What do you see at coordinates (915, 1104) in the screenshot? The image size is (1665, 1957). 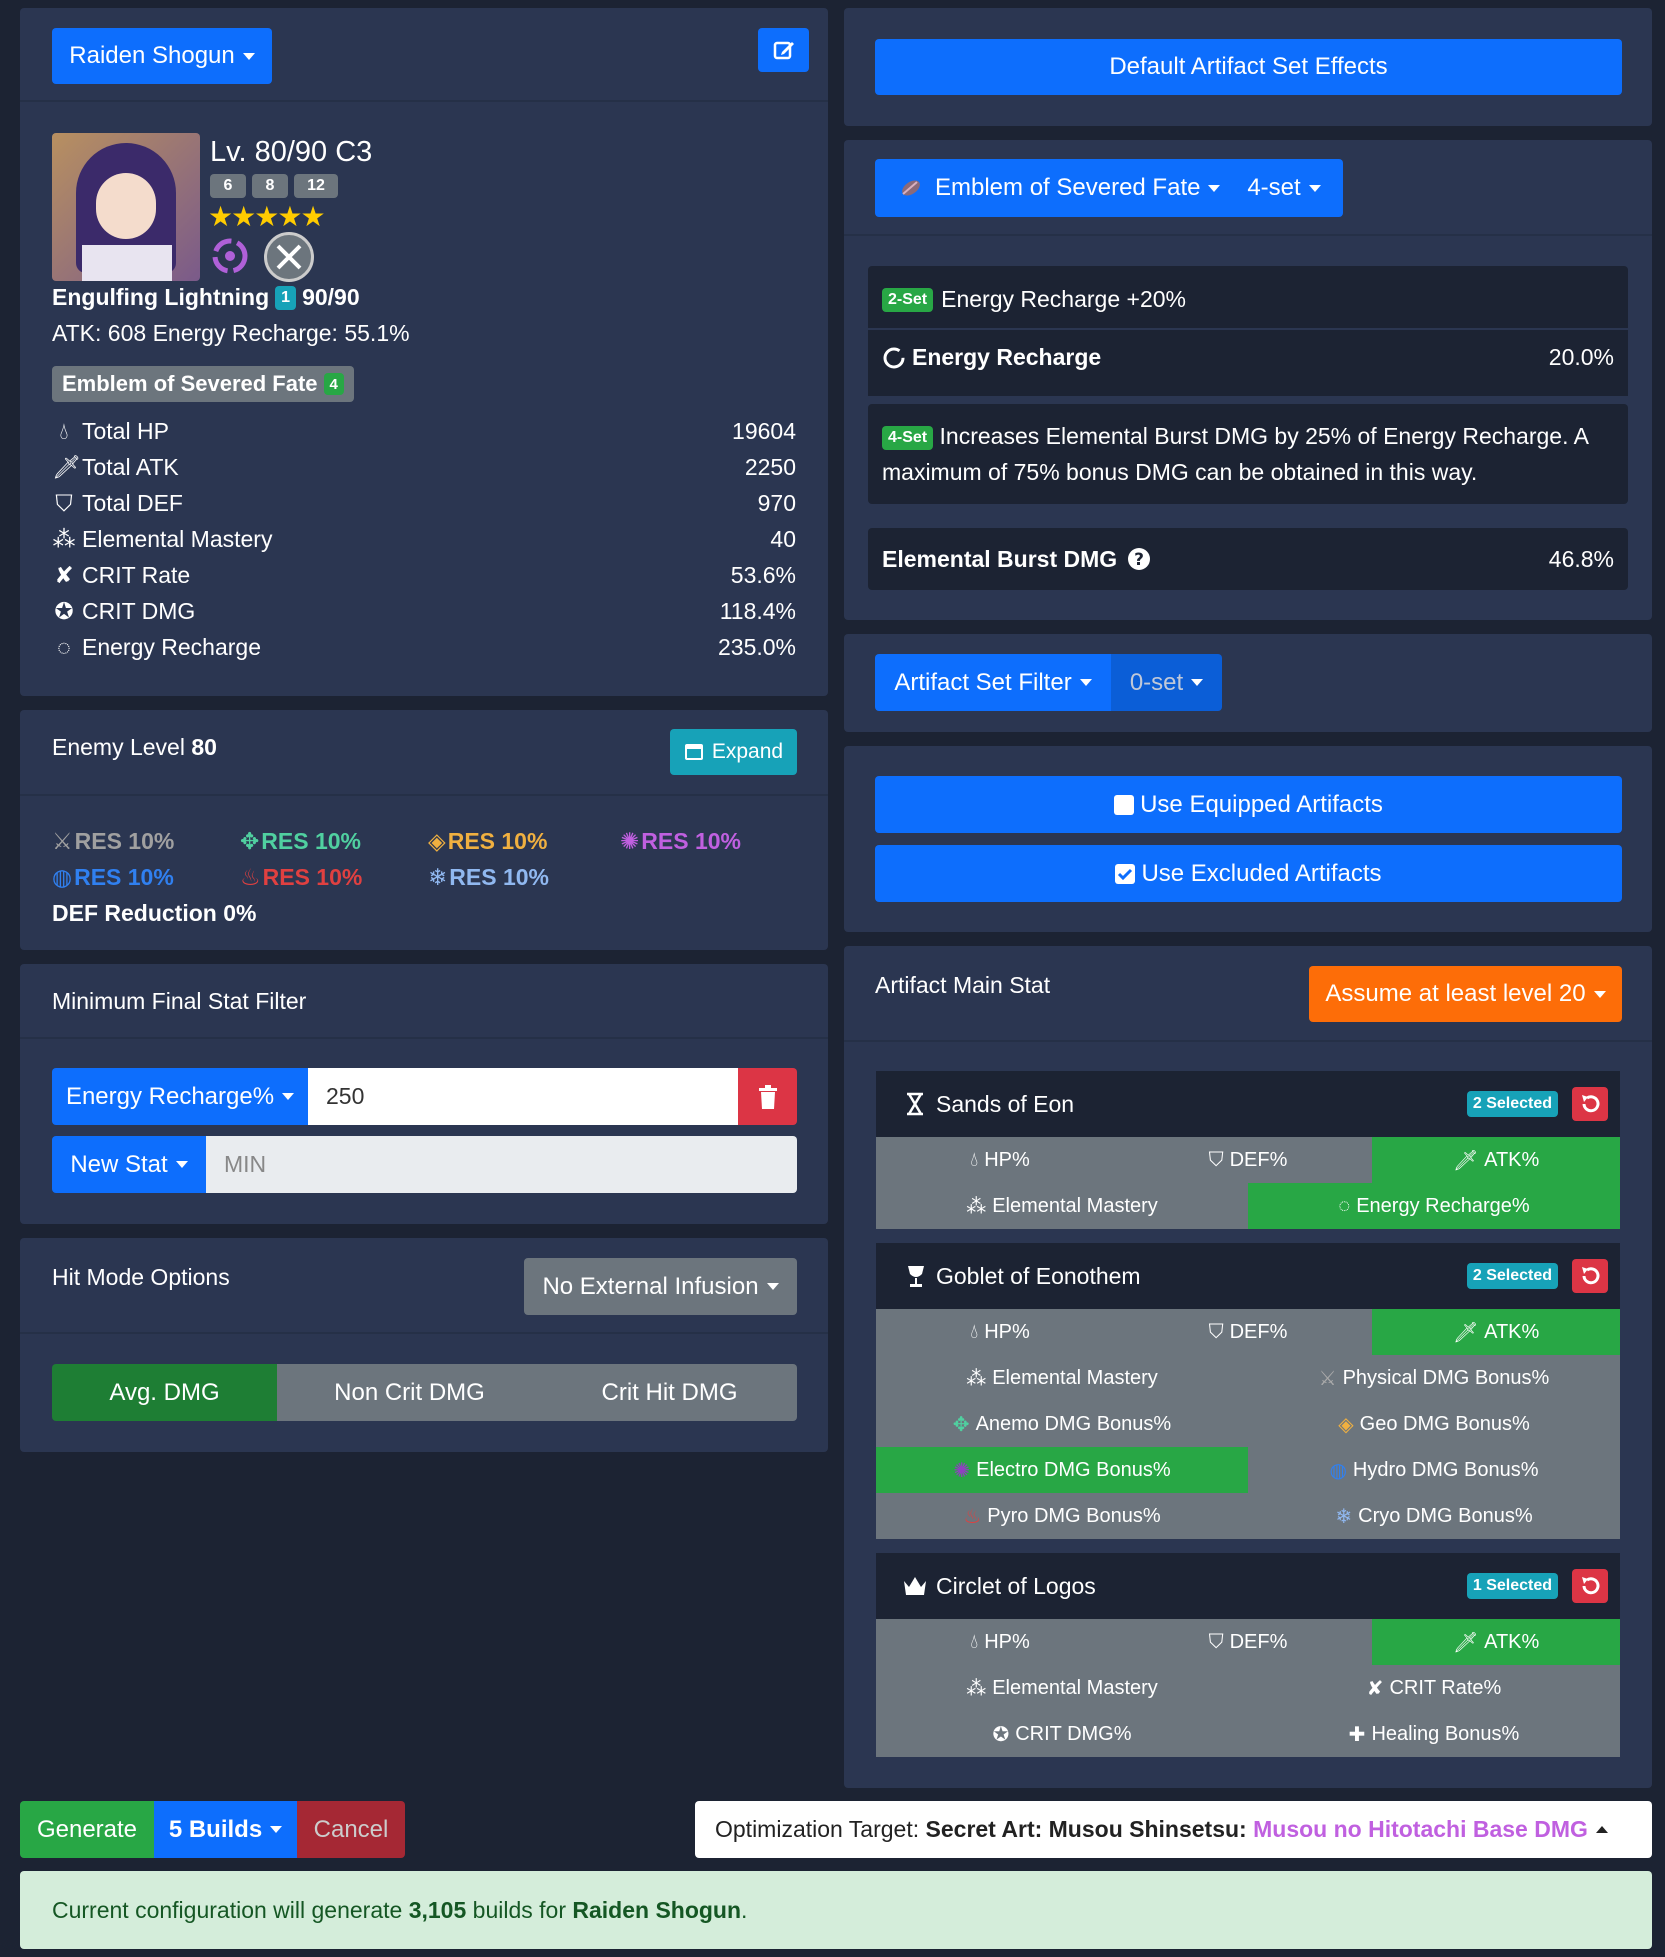 I see `hourglass-icon` at bounding box center [915, 1104].